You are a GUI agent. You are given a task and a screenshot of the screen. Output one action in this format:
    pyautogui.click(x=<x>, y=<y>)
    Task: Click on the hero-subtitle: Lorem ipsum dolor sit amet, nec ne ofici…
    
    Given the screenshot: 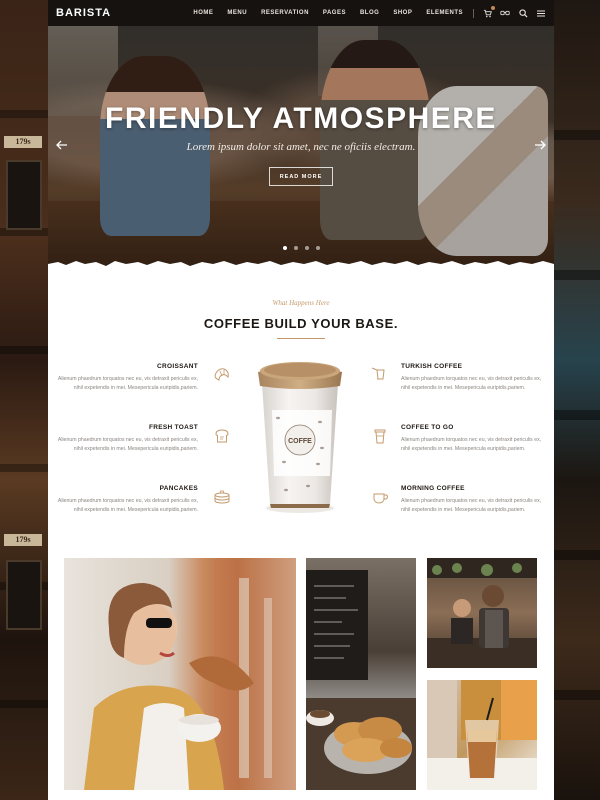 What is the action you would take?
    pyautogui.click(x=301, y=147)
    